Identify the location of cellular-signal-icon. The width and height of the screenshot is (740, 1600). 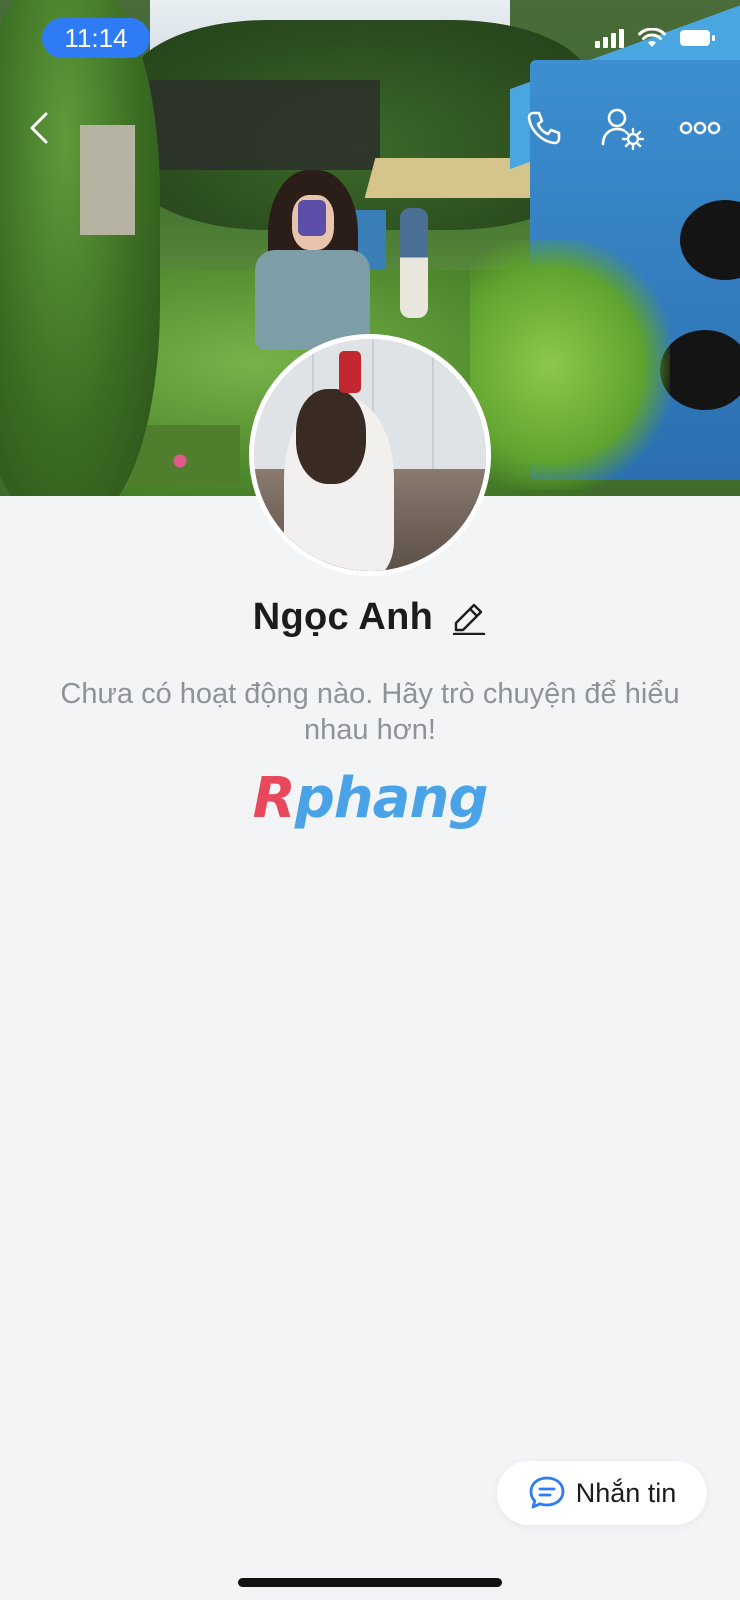
(609, 38).